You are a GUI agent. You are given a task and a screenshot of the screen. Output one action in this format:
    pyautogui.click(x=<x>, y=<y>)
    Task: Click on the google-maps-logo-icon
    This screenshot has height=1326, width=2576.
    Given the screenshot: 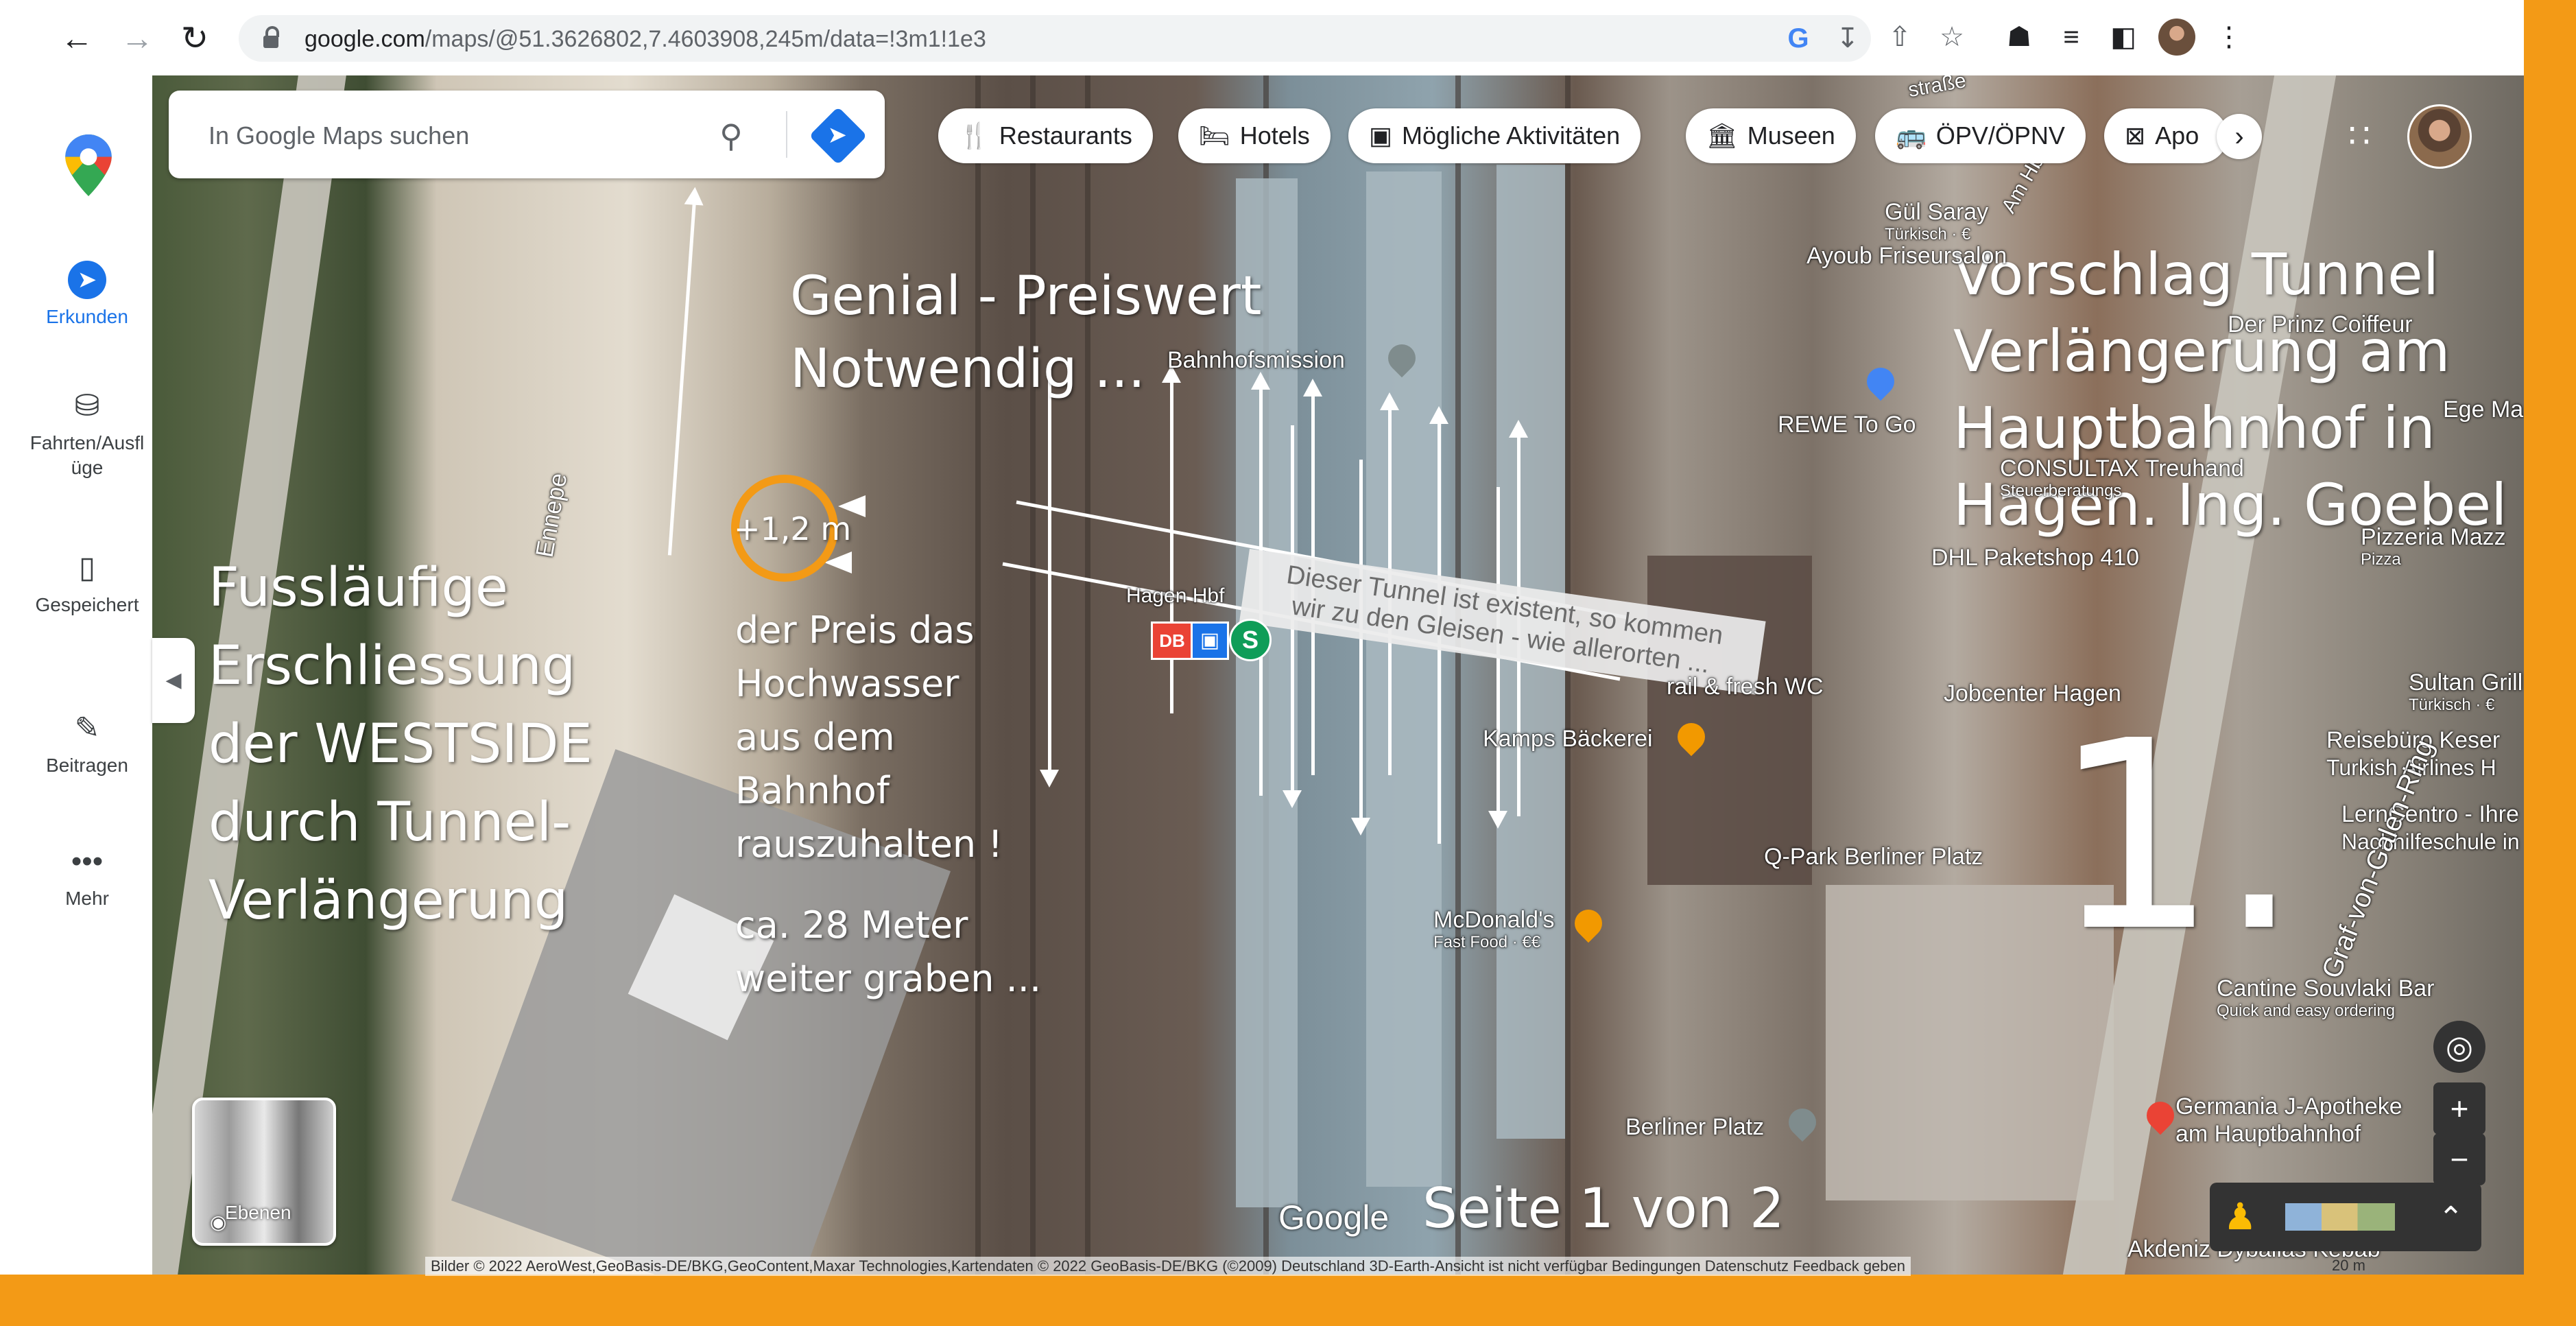 What is the action you would take?
    pyautogui.click(x=88, y=165)
    